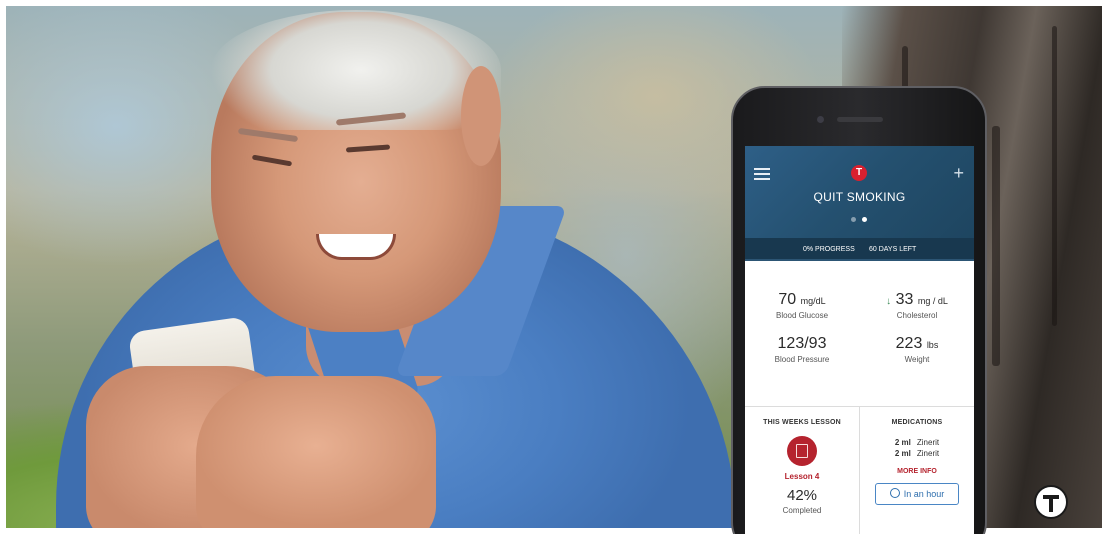 The height and width of the screenshot is (534, 1108). I want to click on down-arrow-icon: ↓, so click(889, 301).